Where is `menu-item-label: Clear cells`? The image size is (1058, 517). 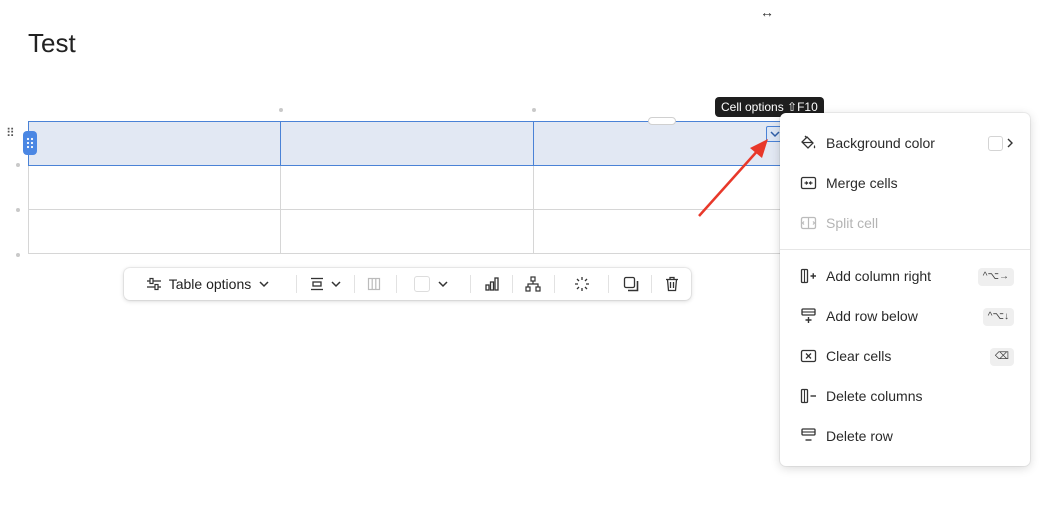
menu-item-label: Clear cells is located at coordinates (859, 356).